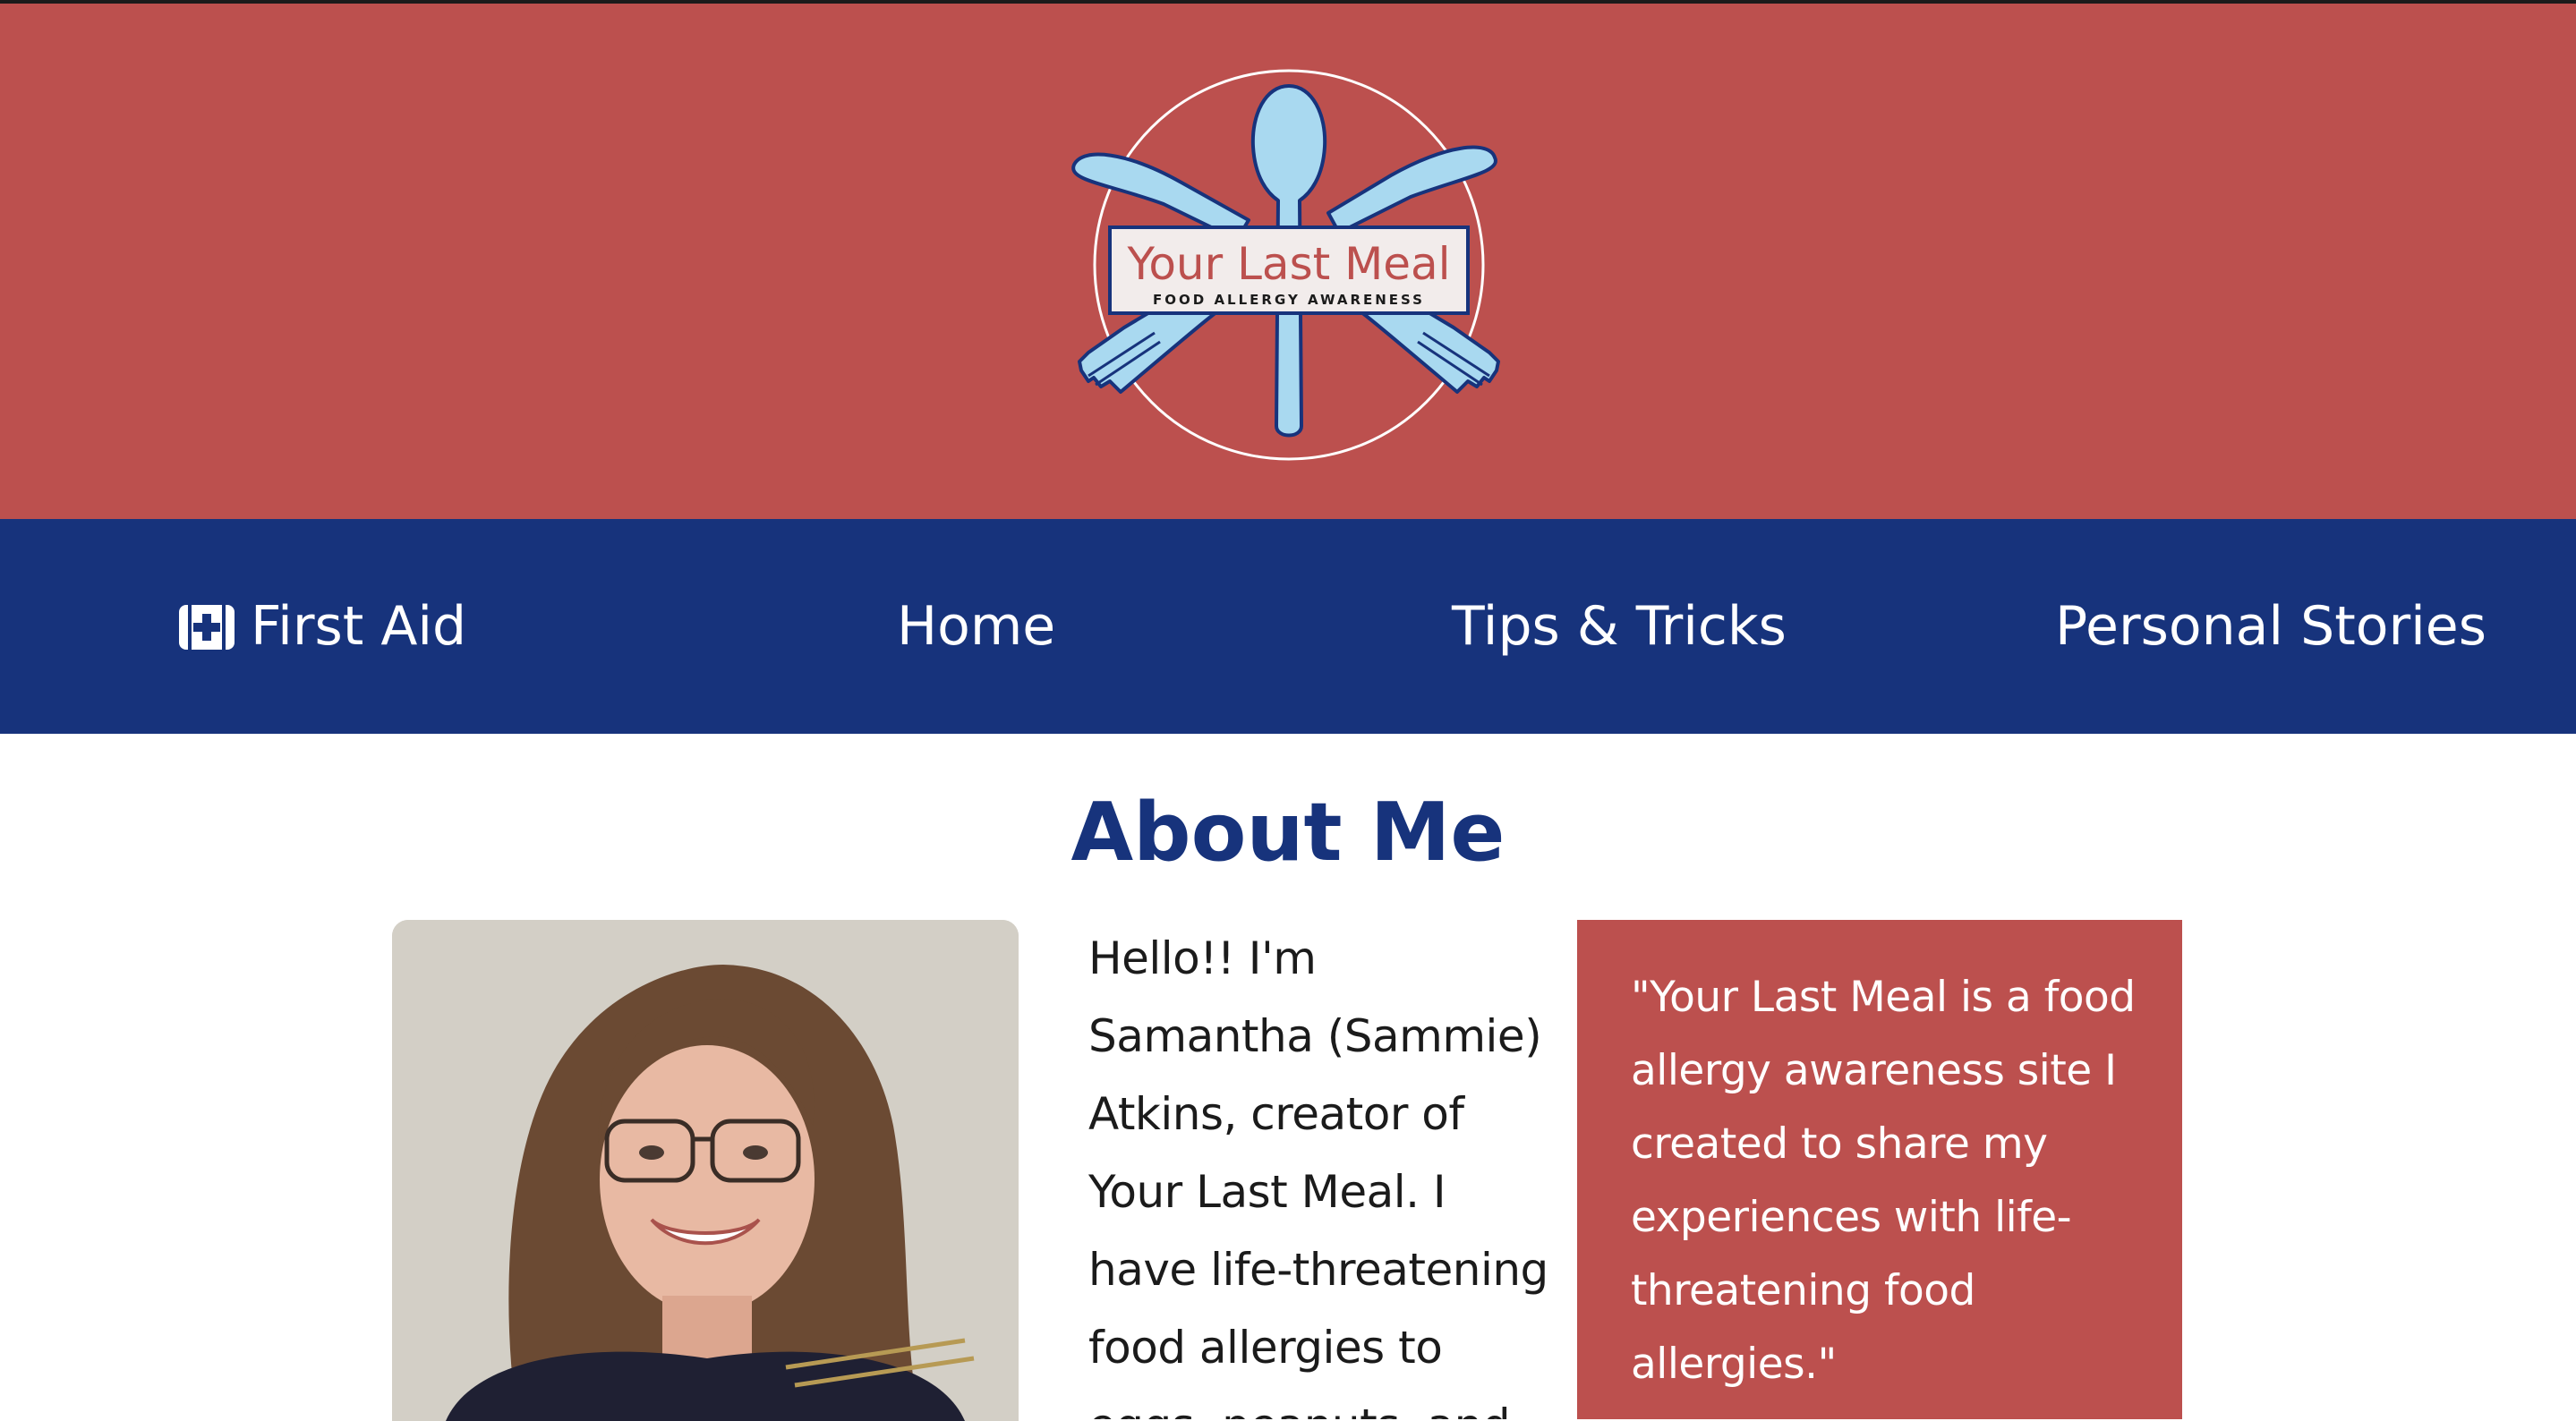  What do you see at coordinates (1289, 300) in the screenshot?
I see `logo-subtitle: FOOD ALLERGY AWARENESS` at bounding box center [1289, 300].